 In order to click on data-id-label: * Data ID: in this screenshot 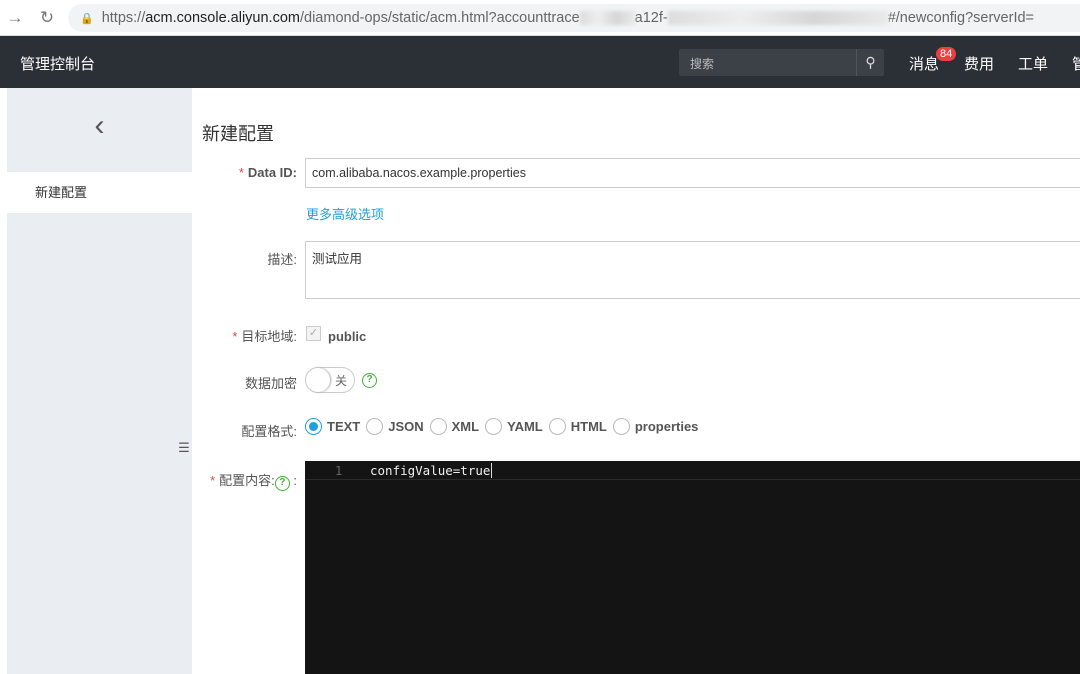, I will do `click(267, 172)`.